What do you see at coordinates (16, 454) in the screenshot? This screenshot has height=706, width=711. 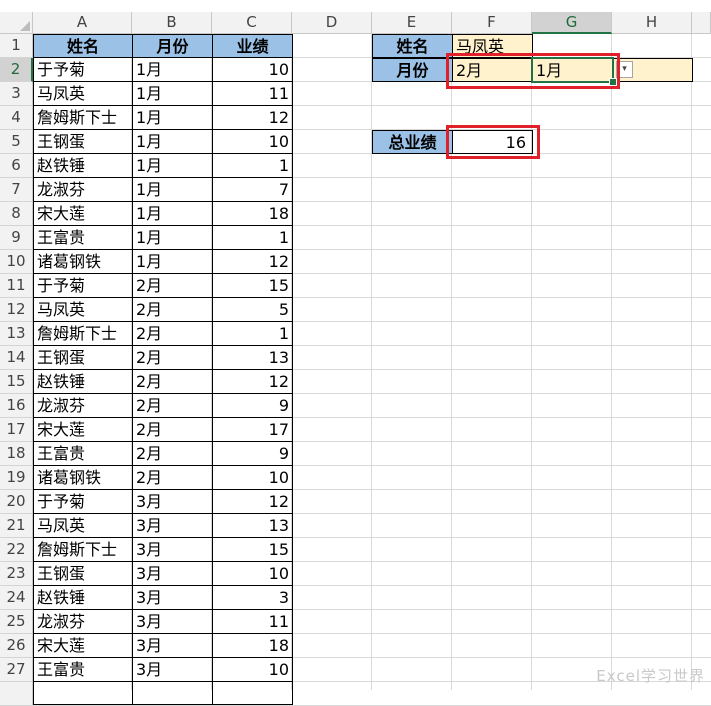 I see `row-header-18: 18` at bounding box center [16, 454].